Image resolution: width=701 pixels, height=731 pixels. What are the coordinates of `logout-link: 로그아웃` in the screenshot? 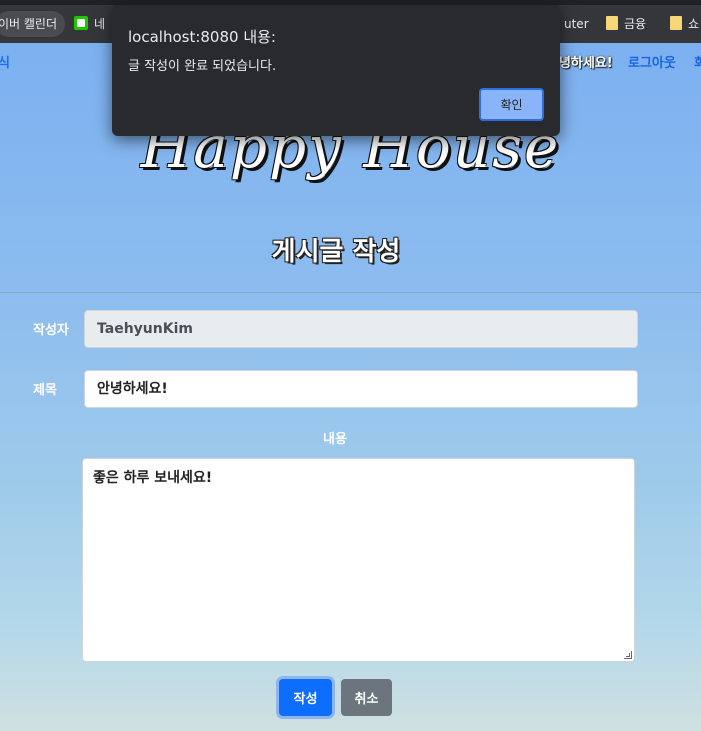 It's located at (652, 61).